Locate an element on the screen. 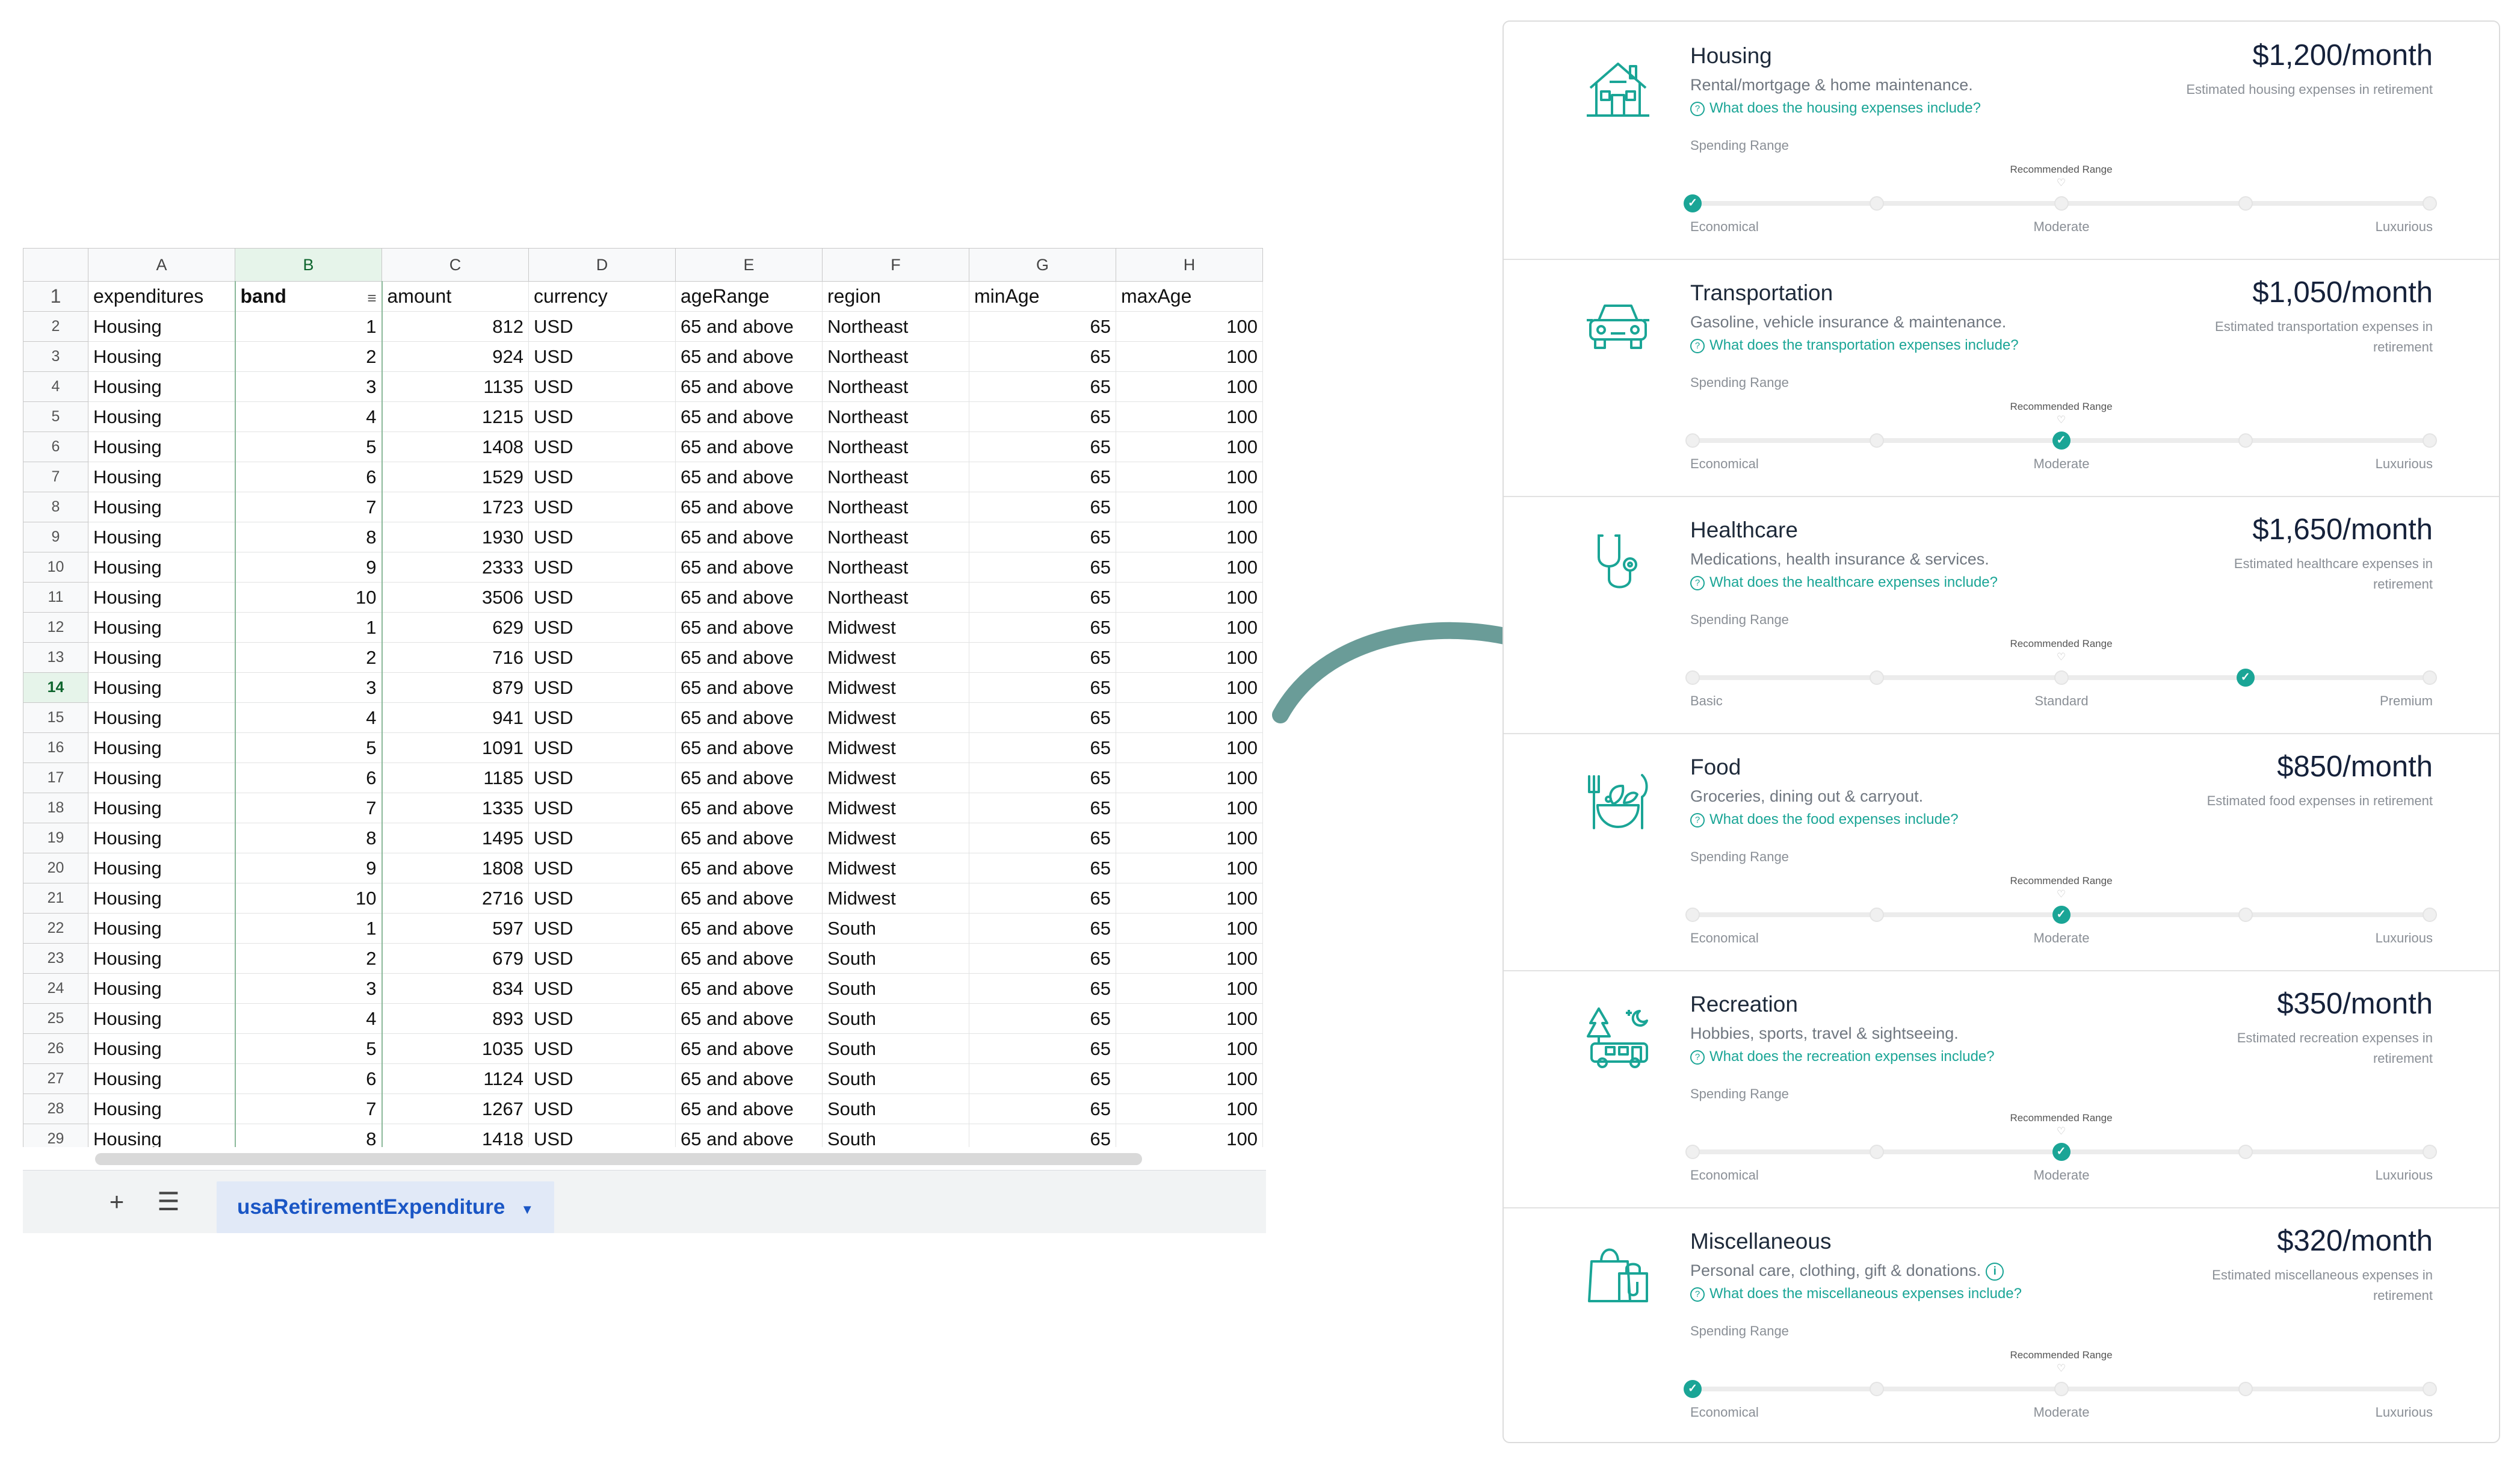 This screenshot has height=1460, width=2520. table-cell: 5 is located at coordinates (309, 1048).